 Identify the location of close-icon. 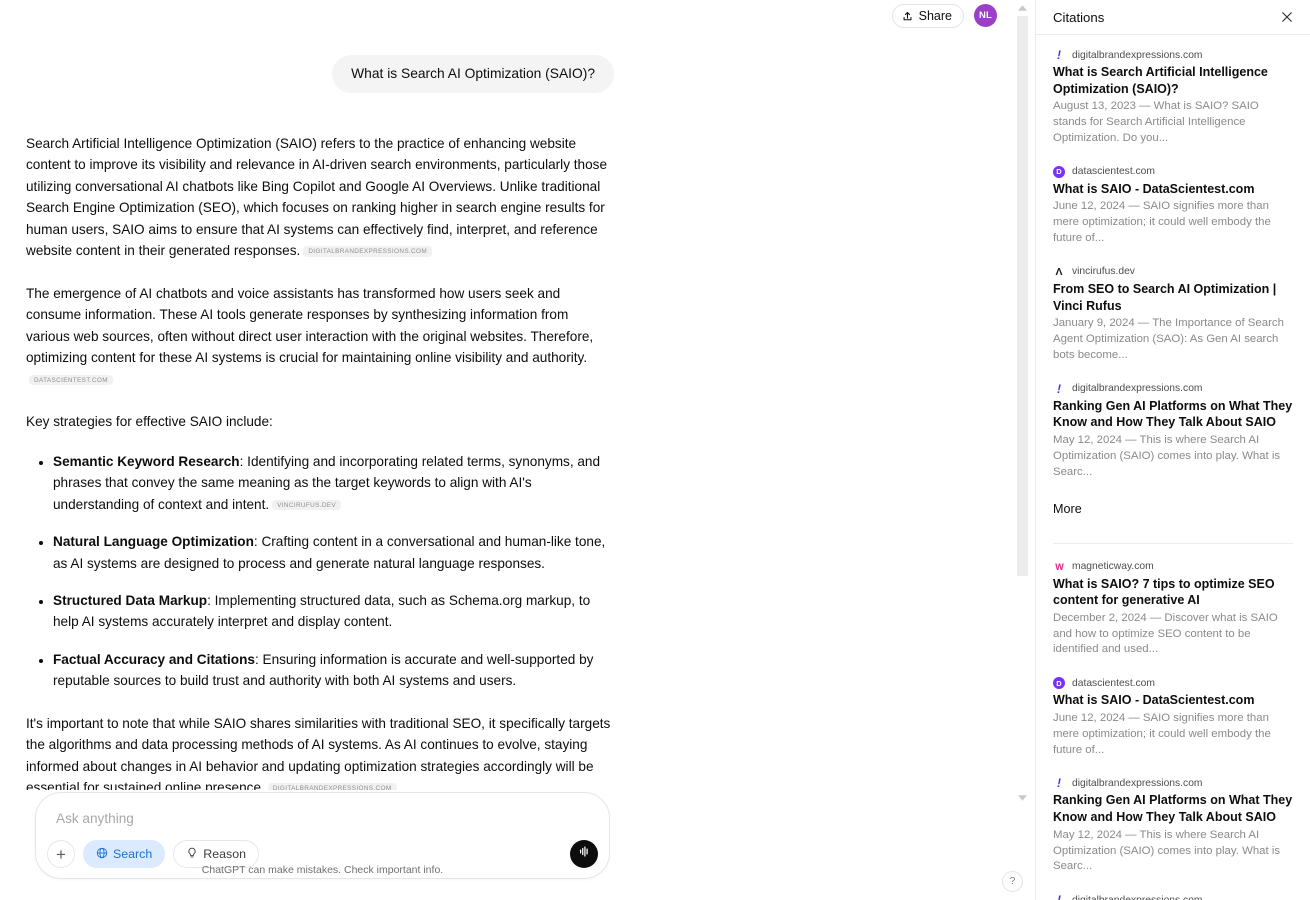
(1287, 17).